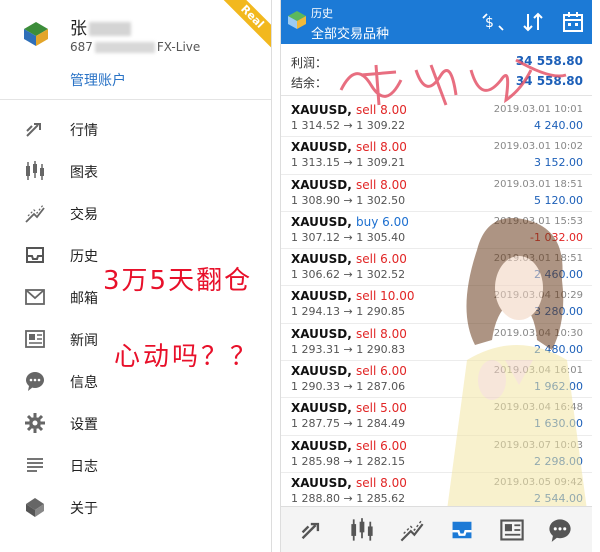  What do you see at coordinates (84, 425) in the screenshot?
I see `menu-item-label: 设置` at bounding box center [84, 425].